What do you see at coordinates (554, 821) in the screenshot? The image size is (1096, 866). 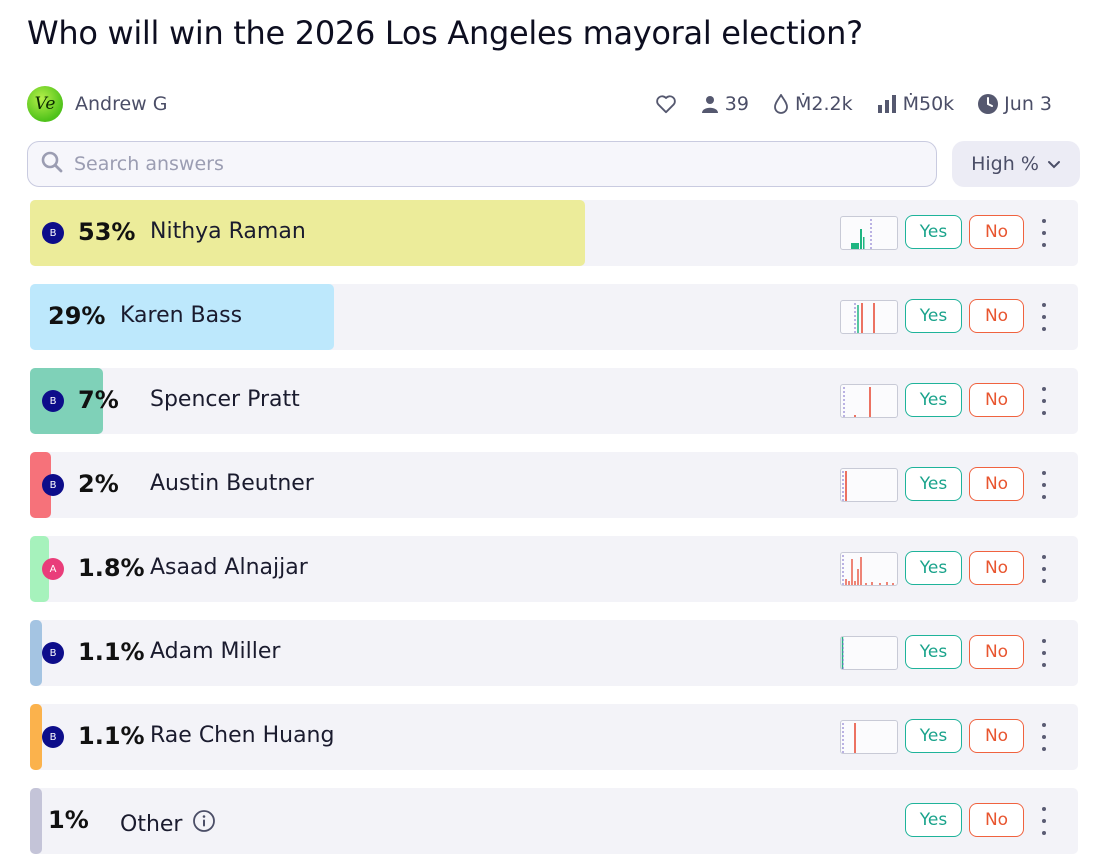 I see `answer-row: 1% Other Yes No` at bounding box center [554, 821].